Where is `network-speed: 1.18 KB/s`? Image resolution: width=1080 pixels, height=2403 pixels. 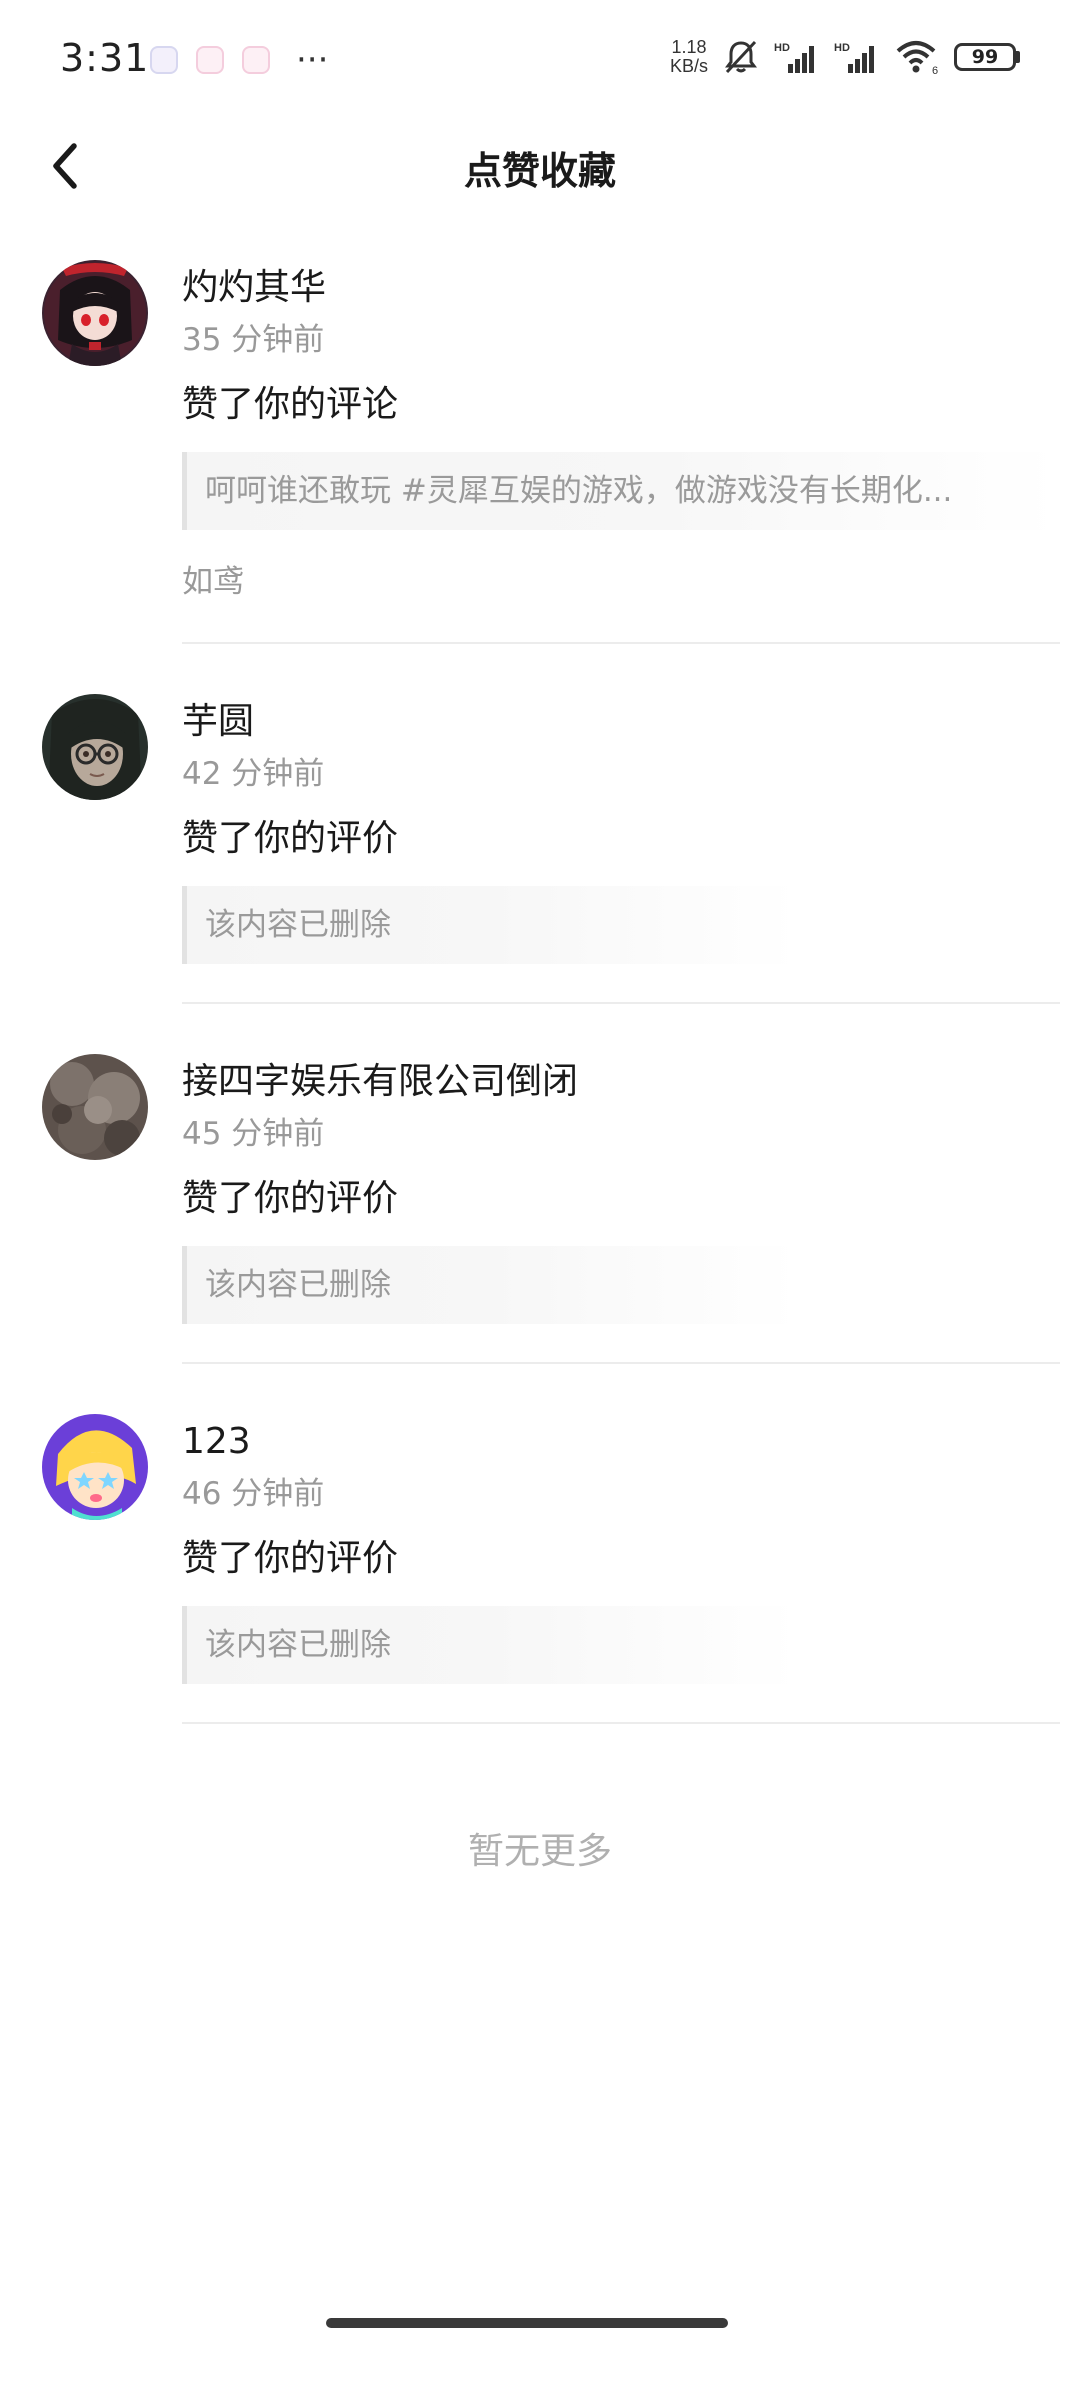
network-speed: 1.18 KB/s is located at coordinates (688, 56).